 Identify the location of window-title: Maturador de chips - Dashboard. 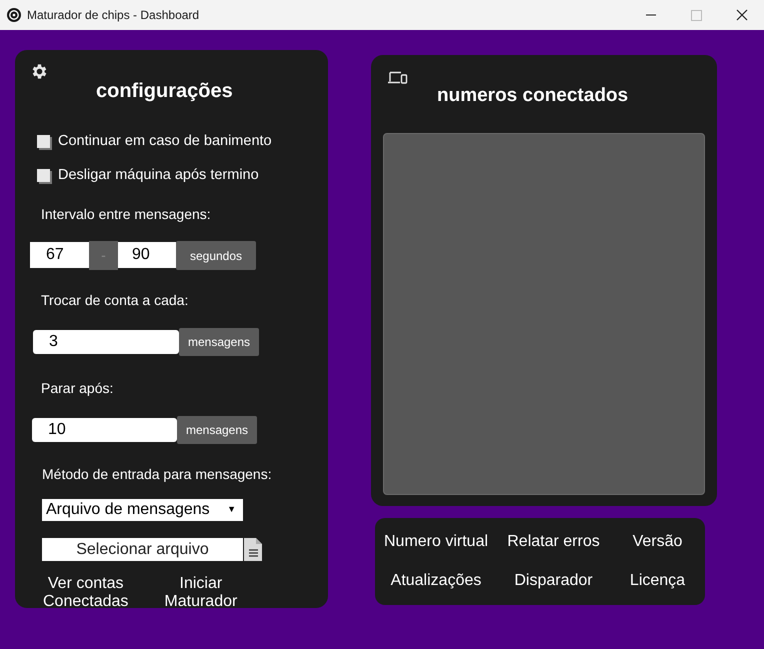
(113, 15).